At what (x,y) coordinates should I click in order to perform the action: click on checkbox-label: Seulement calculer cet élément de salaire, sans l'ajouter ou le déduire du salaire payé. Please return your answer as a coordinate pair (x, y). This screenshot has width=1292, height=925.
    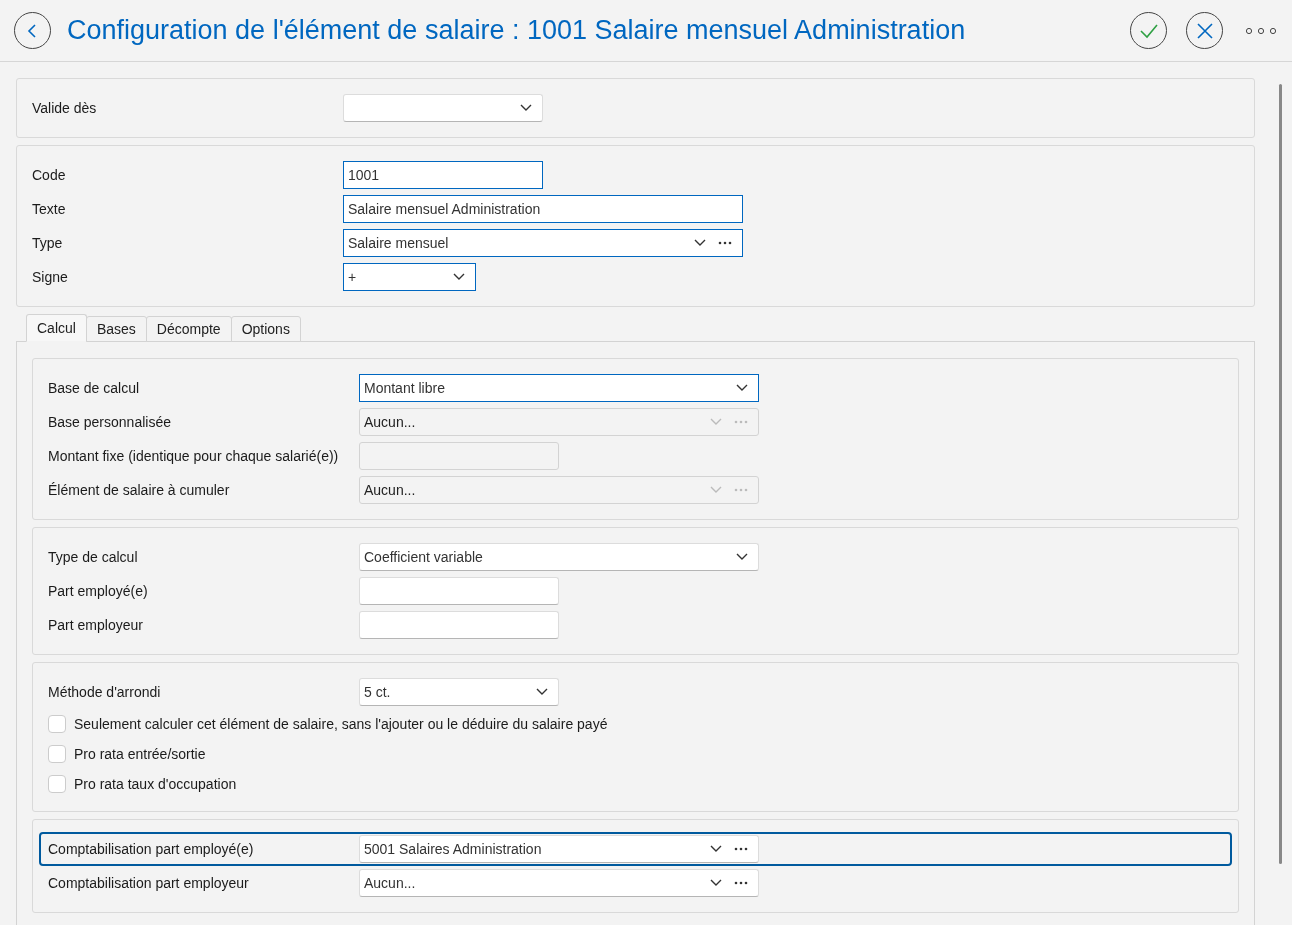
    Looking at the image, I should click on (341, 724).